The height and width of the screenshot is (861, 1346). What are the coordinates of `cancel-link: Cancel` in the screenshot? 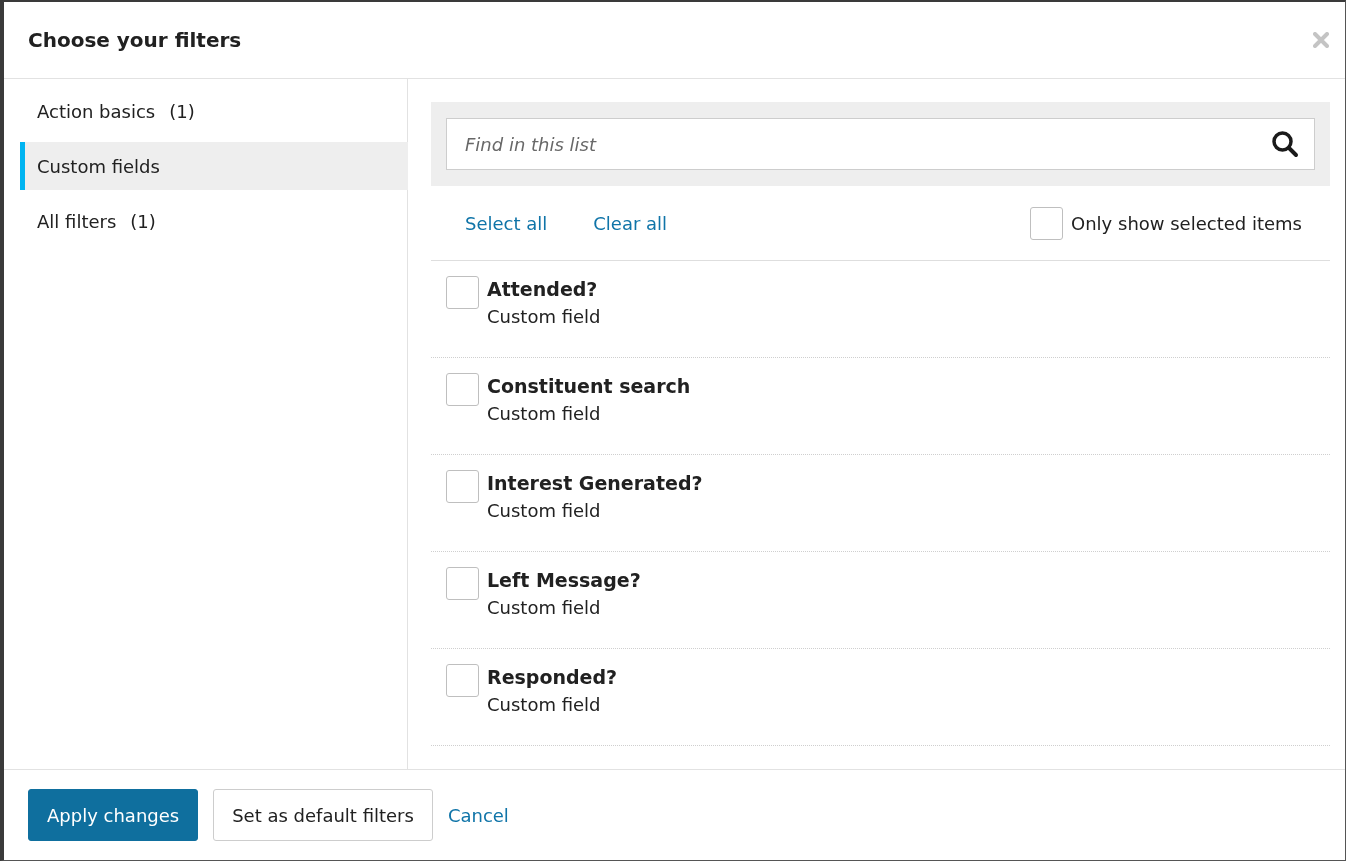 It's located at (478, 815).